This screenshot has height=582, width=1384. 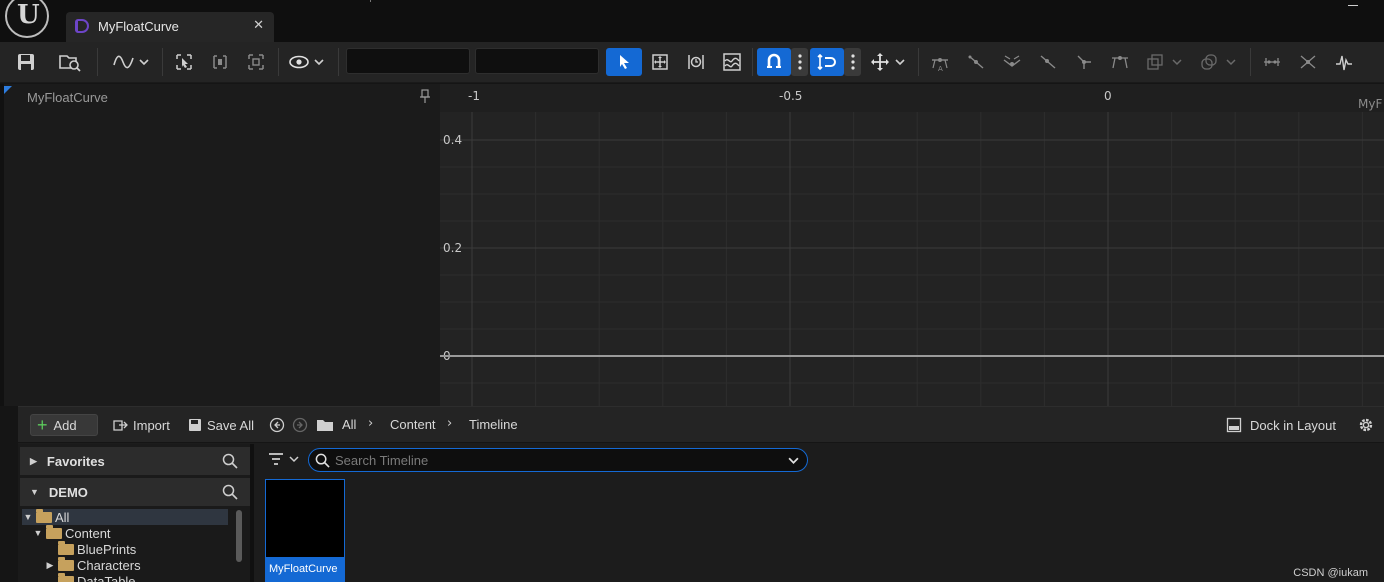 I want to click on folder-open-icon, so click(x=54, y=531).